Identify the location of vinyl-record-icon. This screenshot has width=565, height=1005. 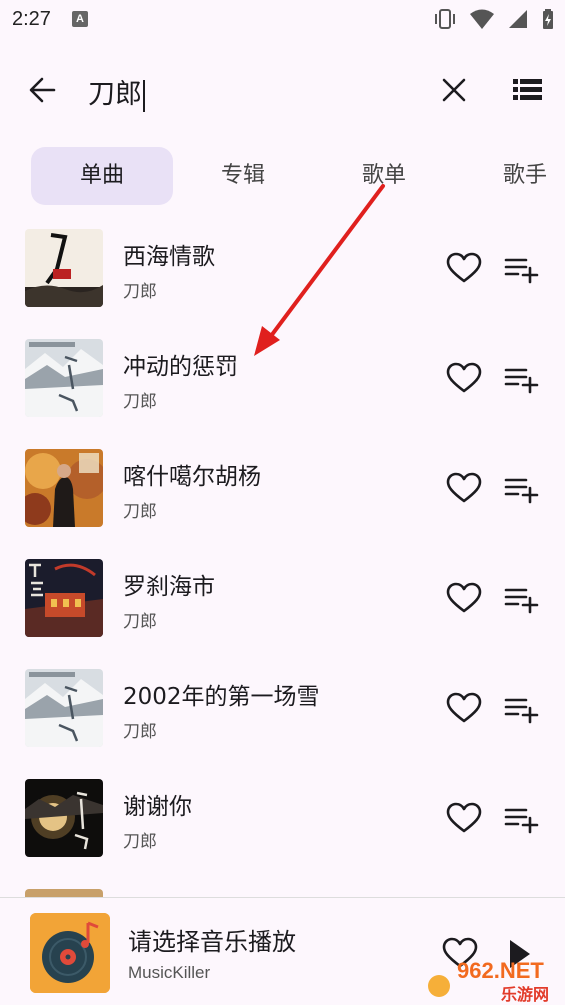
(70, 953).